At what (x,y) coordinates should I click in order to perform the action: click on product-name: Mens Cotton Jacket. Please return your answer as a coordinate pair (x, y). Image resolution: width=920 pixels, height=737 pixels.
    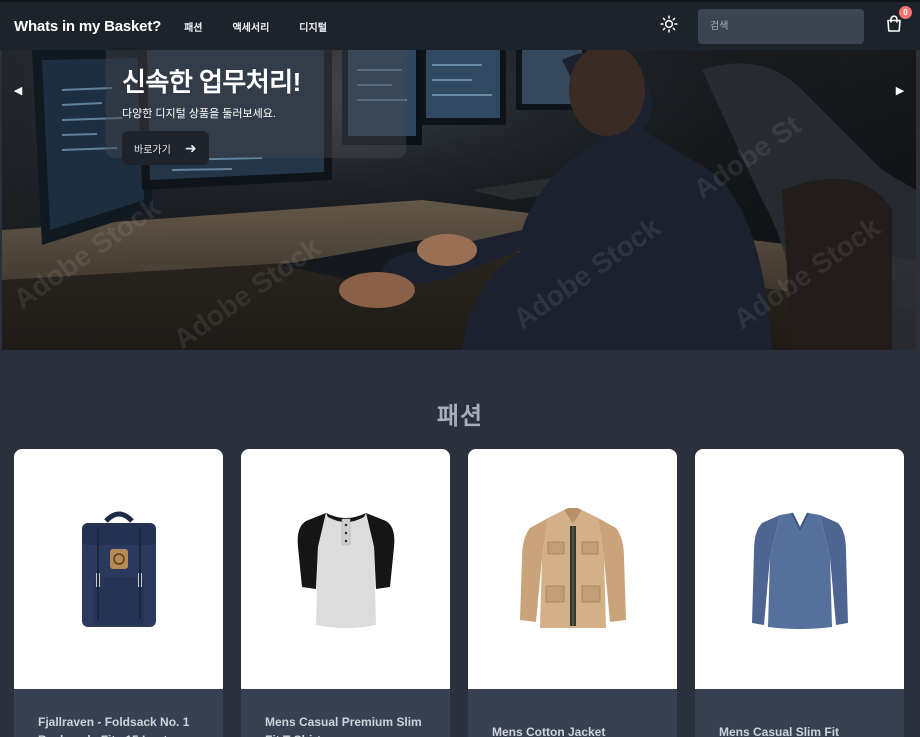
    Looking at the image, I should click on (549, 731).